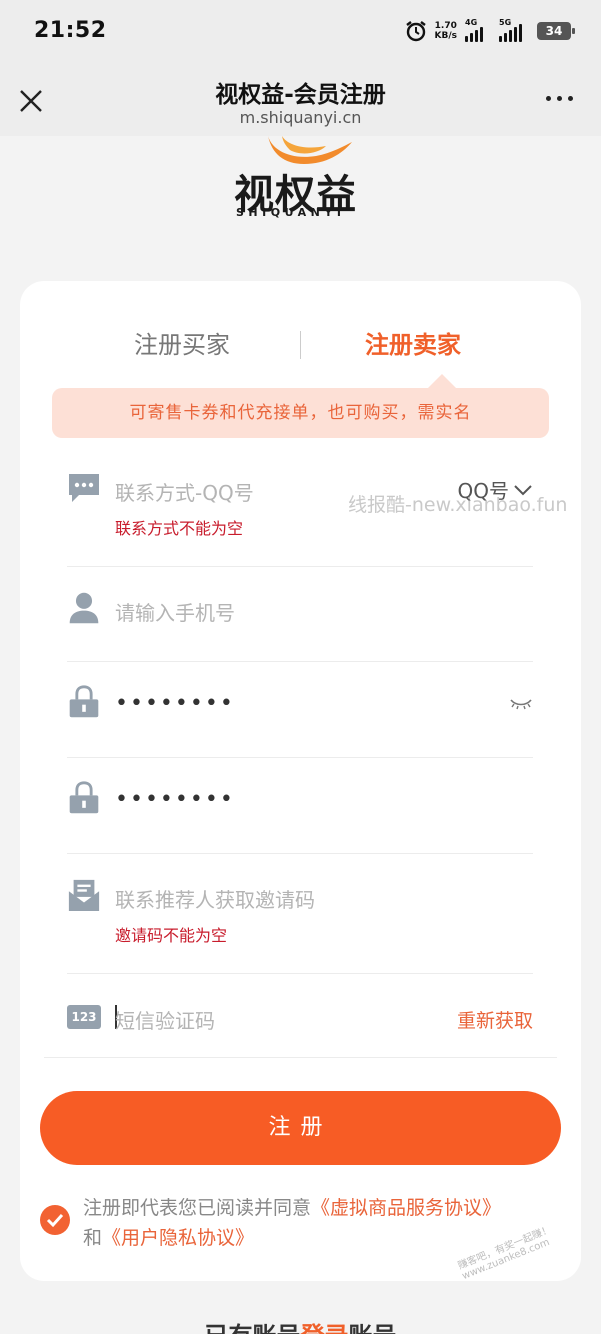 Image resolution: width=601 pixels, height=1334 pixels. Describe the element at coordinates (495, 1019) in the screenshot. I see `resend-code-button: 重新获取` at that location.